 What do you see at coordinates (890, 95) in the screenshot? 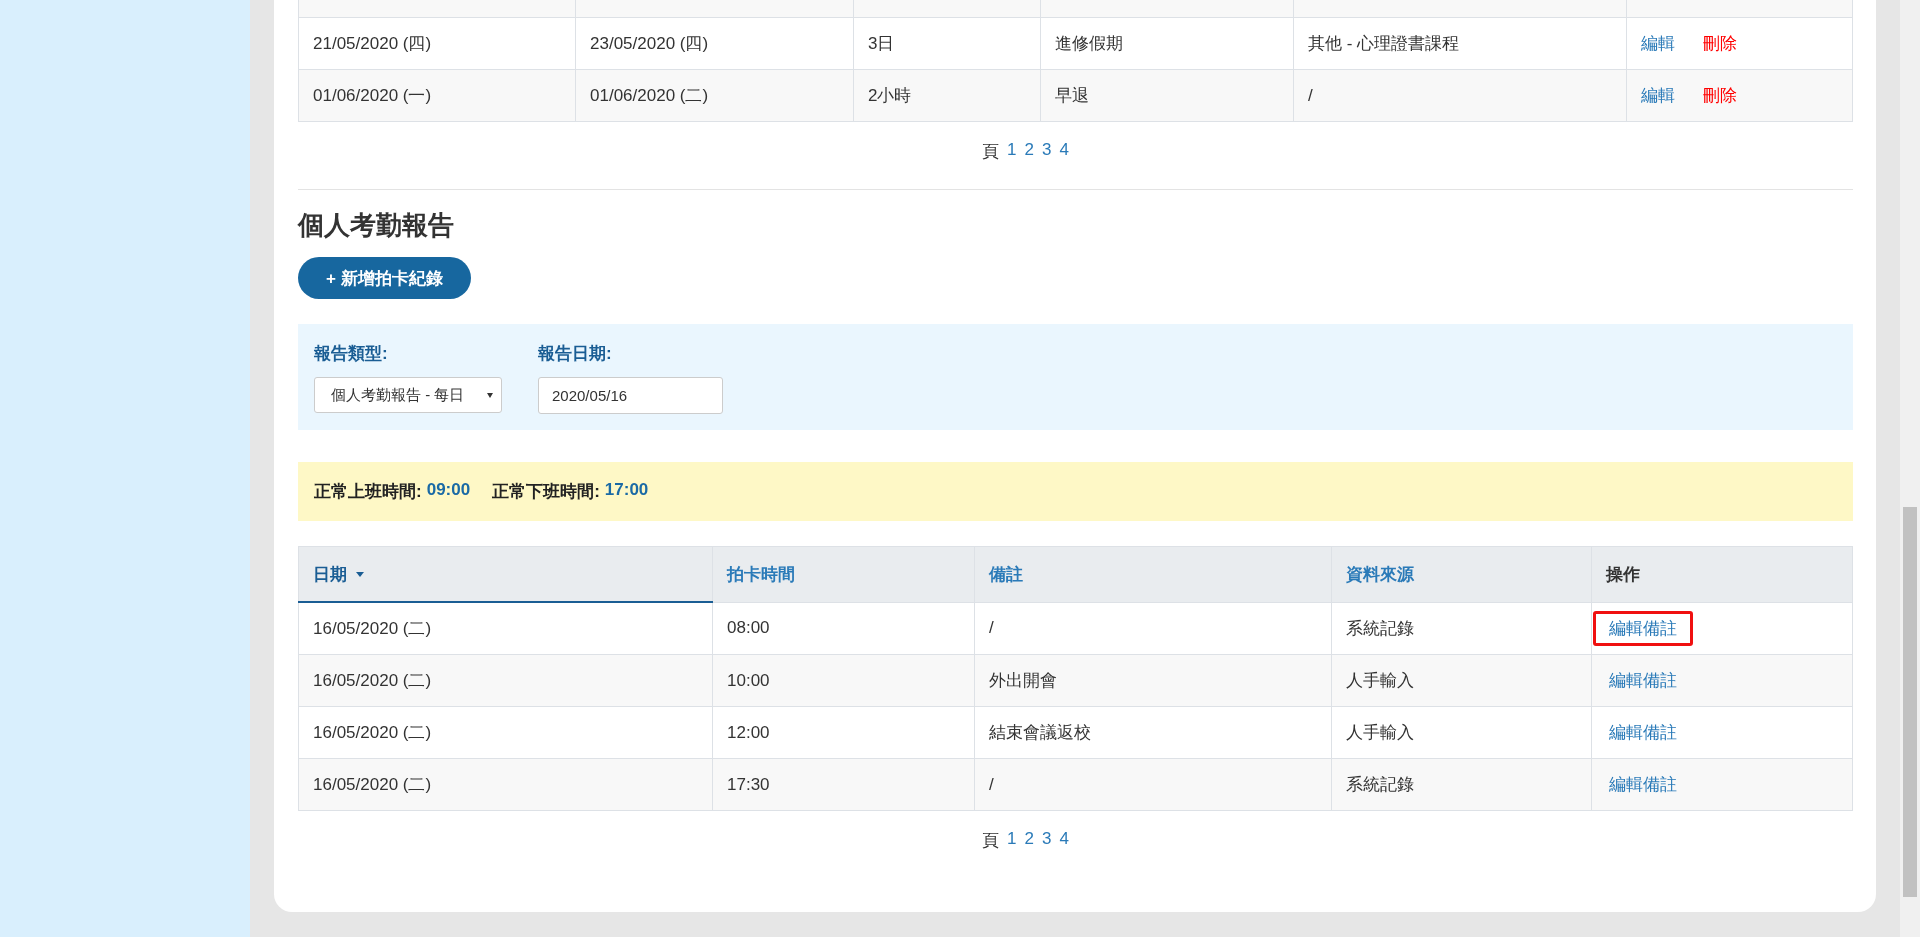
I see `table-cell: 2小時` at bounding box center [890, 95].